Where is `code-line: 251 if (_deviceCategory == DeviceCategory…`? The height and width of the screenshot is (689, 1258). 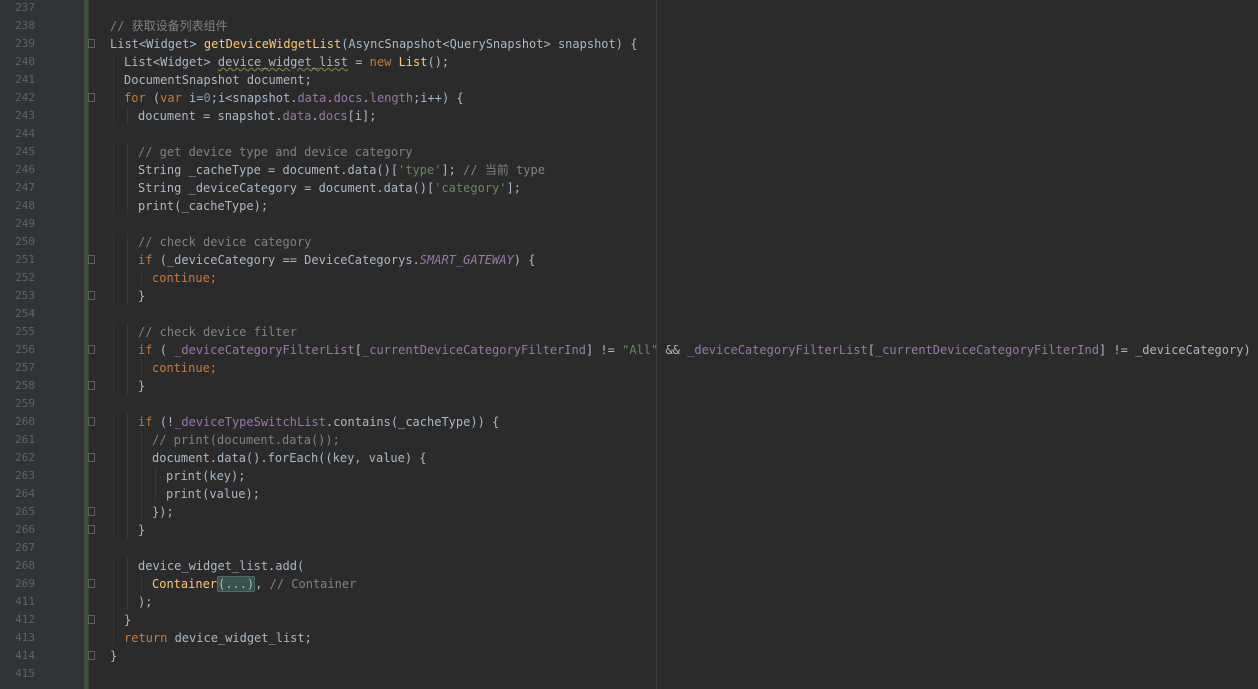 code-line: 251 if (_deviceCategory == DeviceCategory… is located at coordinates (629, 260).